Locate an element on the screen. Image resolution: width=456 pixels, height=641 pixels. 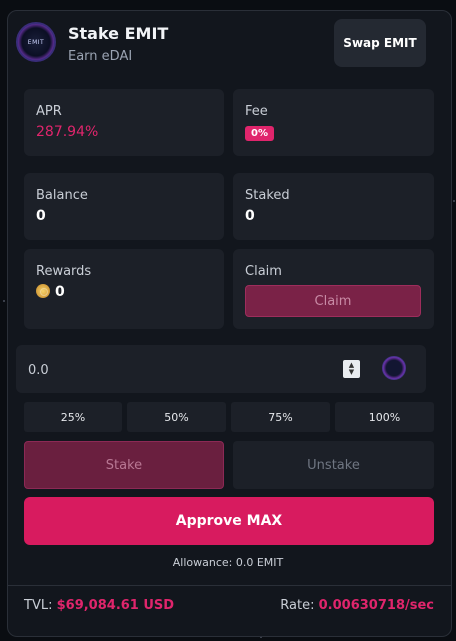
apr-label: APR is located at coordinates (49, 111).